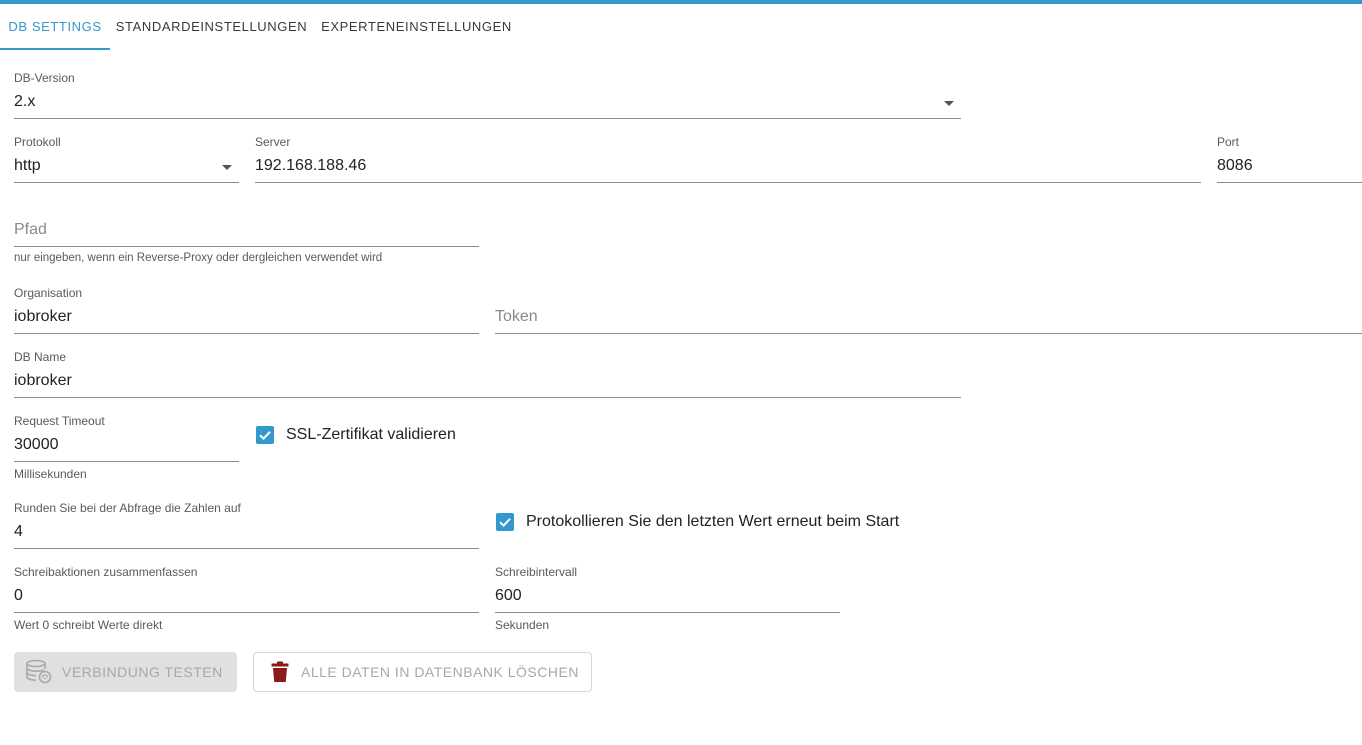 The width and height of the screenshot is (1362, 745). What do you see at coordinates (928, 333) in the screenshot?
I see `token-underline` at bounding box center [928, 333].